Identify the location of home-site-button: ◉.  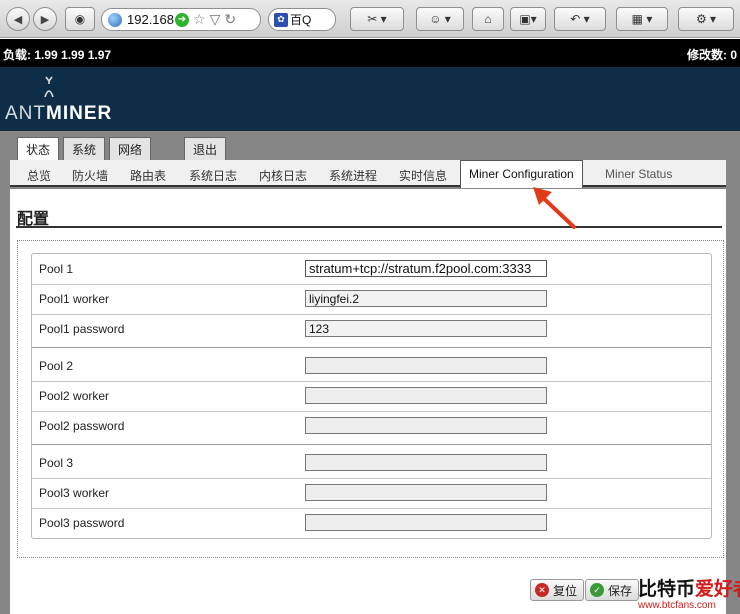
(80, 19).